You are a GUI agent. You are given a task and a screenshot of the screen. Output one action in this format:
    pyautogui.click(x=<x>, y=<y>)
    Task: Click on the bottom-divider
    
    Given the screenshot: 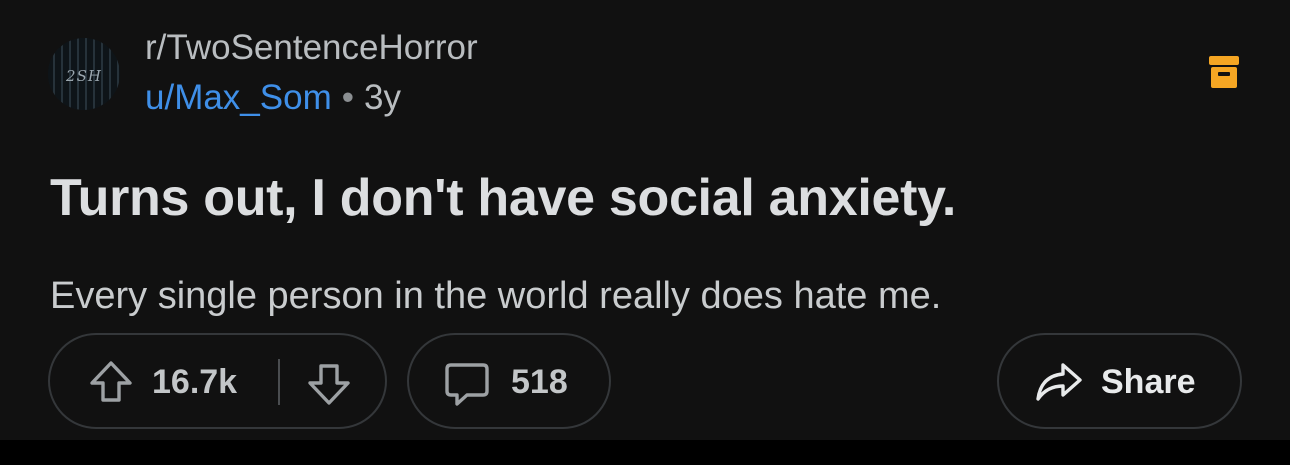 What is the action you would take?
    pyautogui.click(x=645, y=452)
    